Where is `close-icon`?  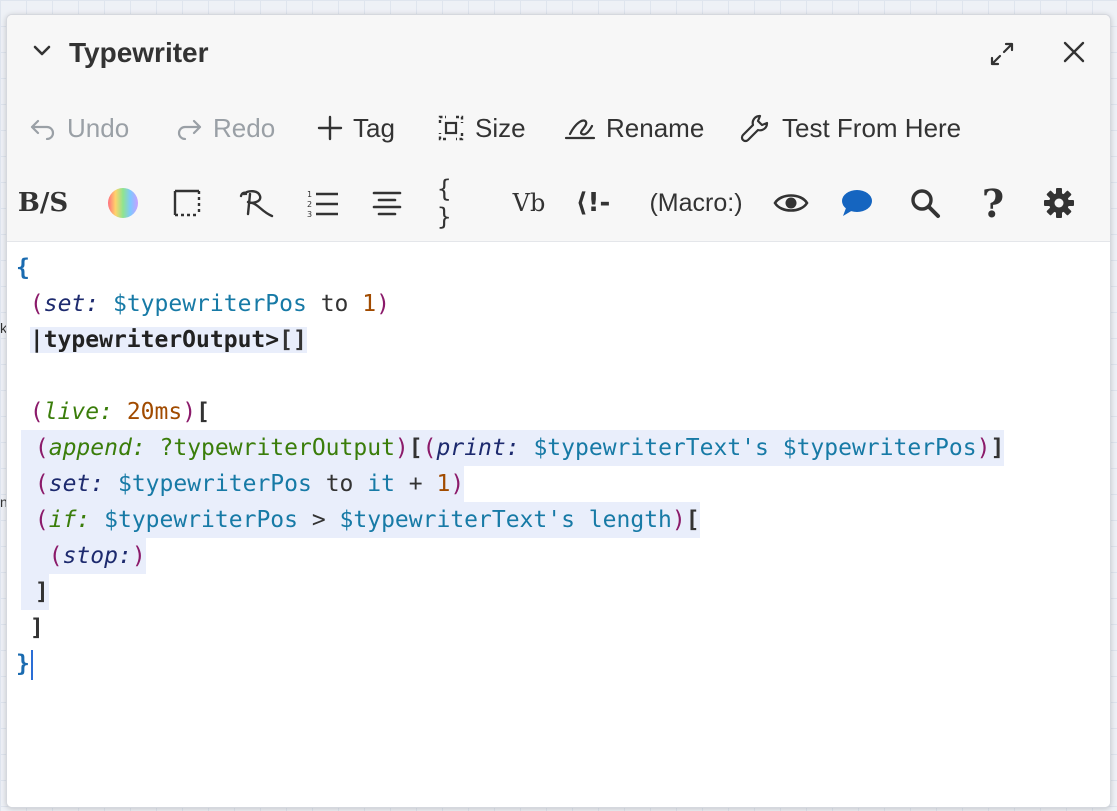 close-icon is located at coordinates (1074, 52).